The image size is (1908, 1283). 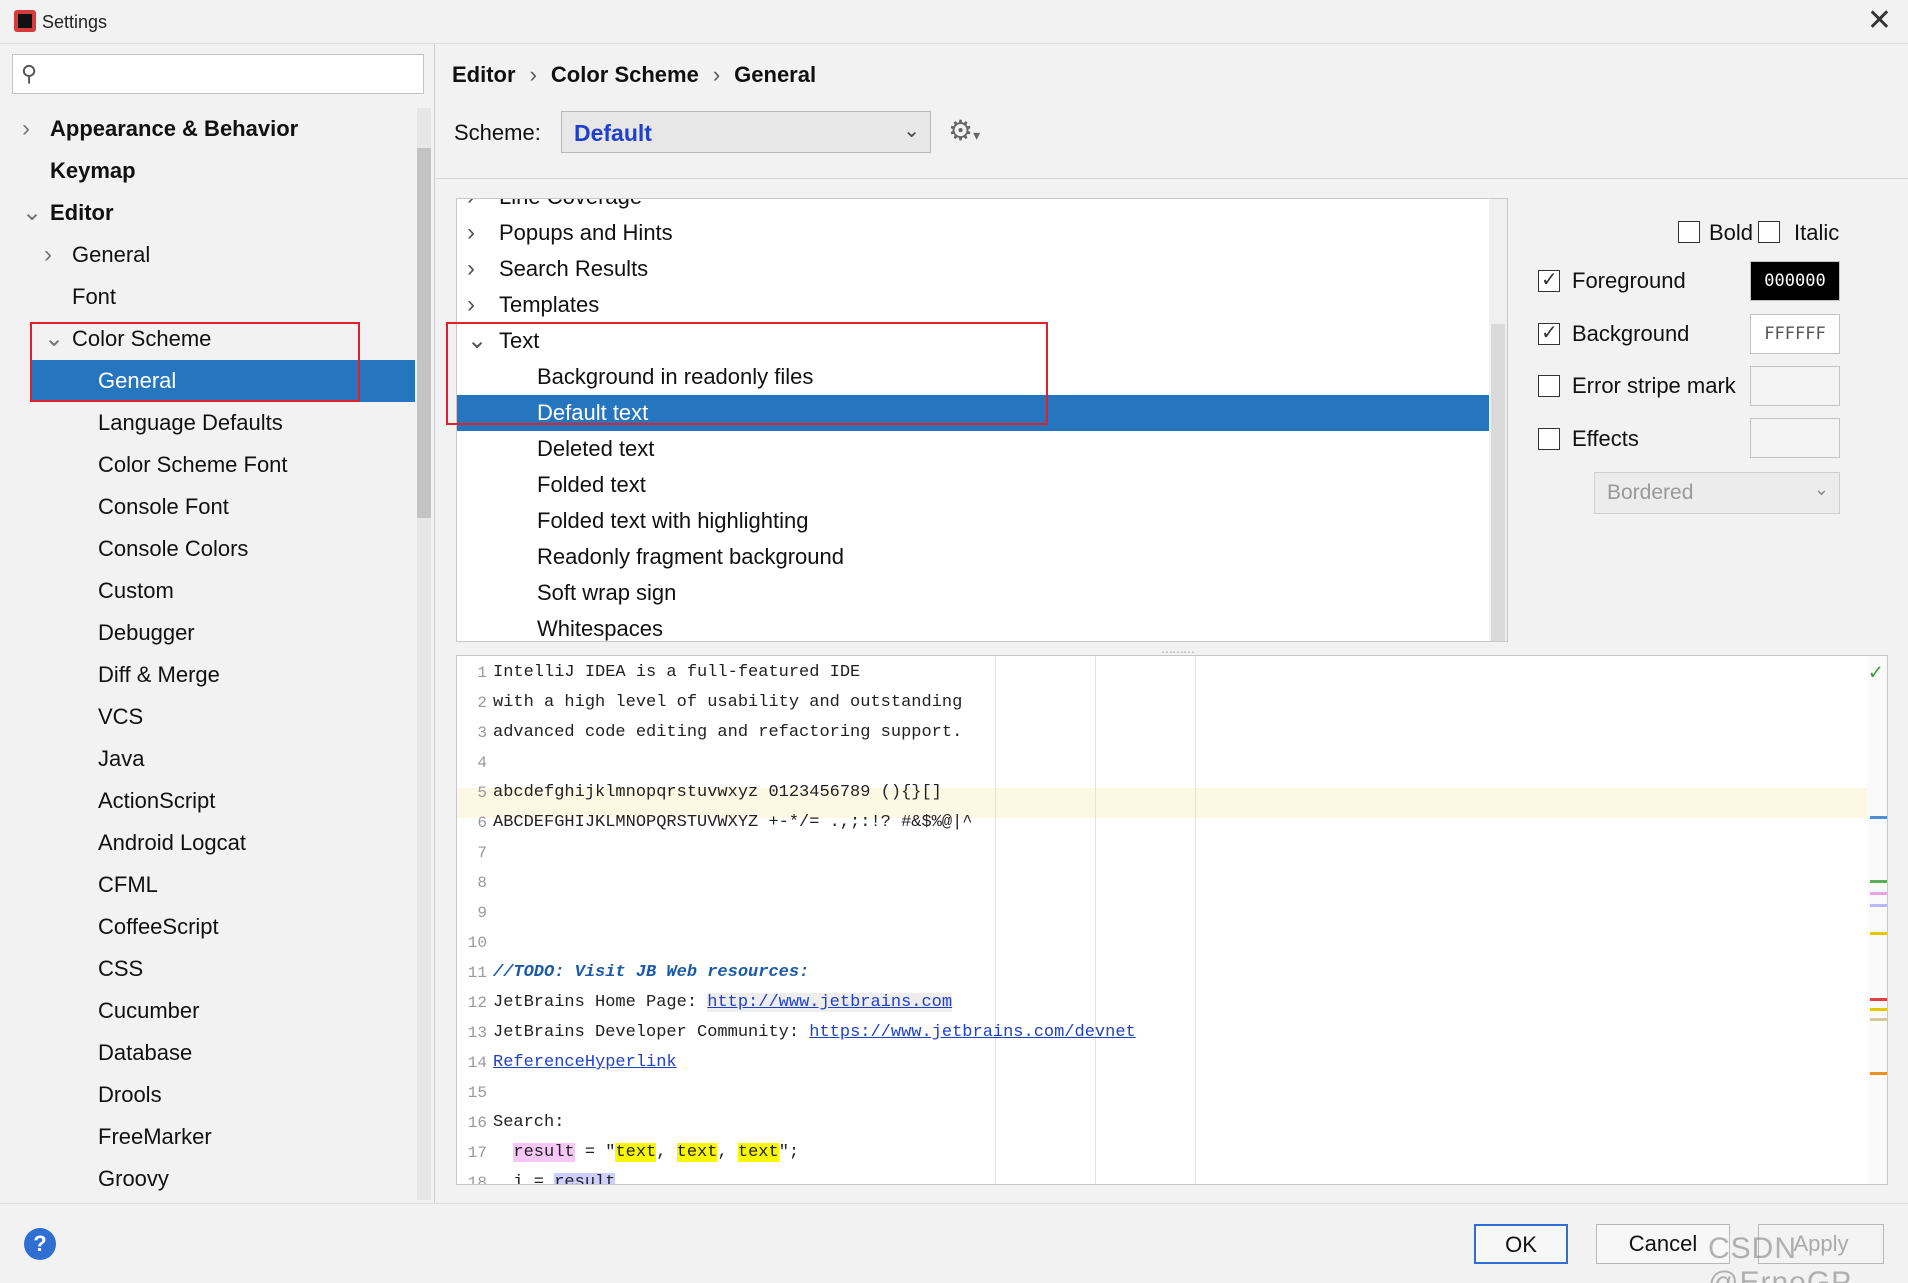 I want to click on line-number: 12, so click(x=477, y=1003).